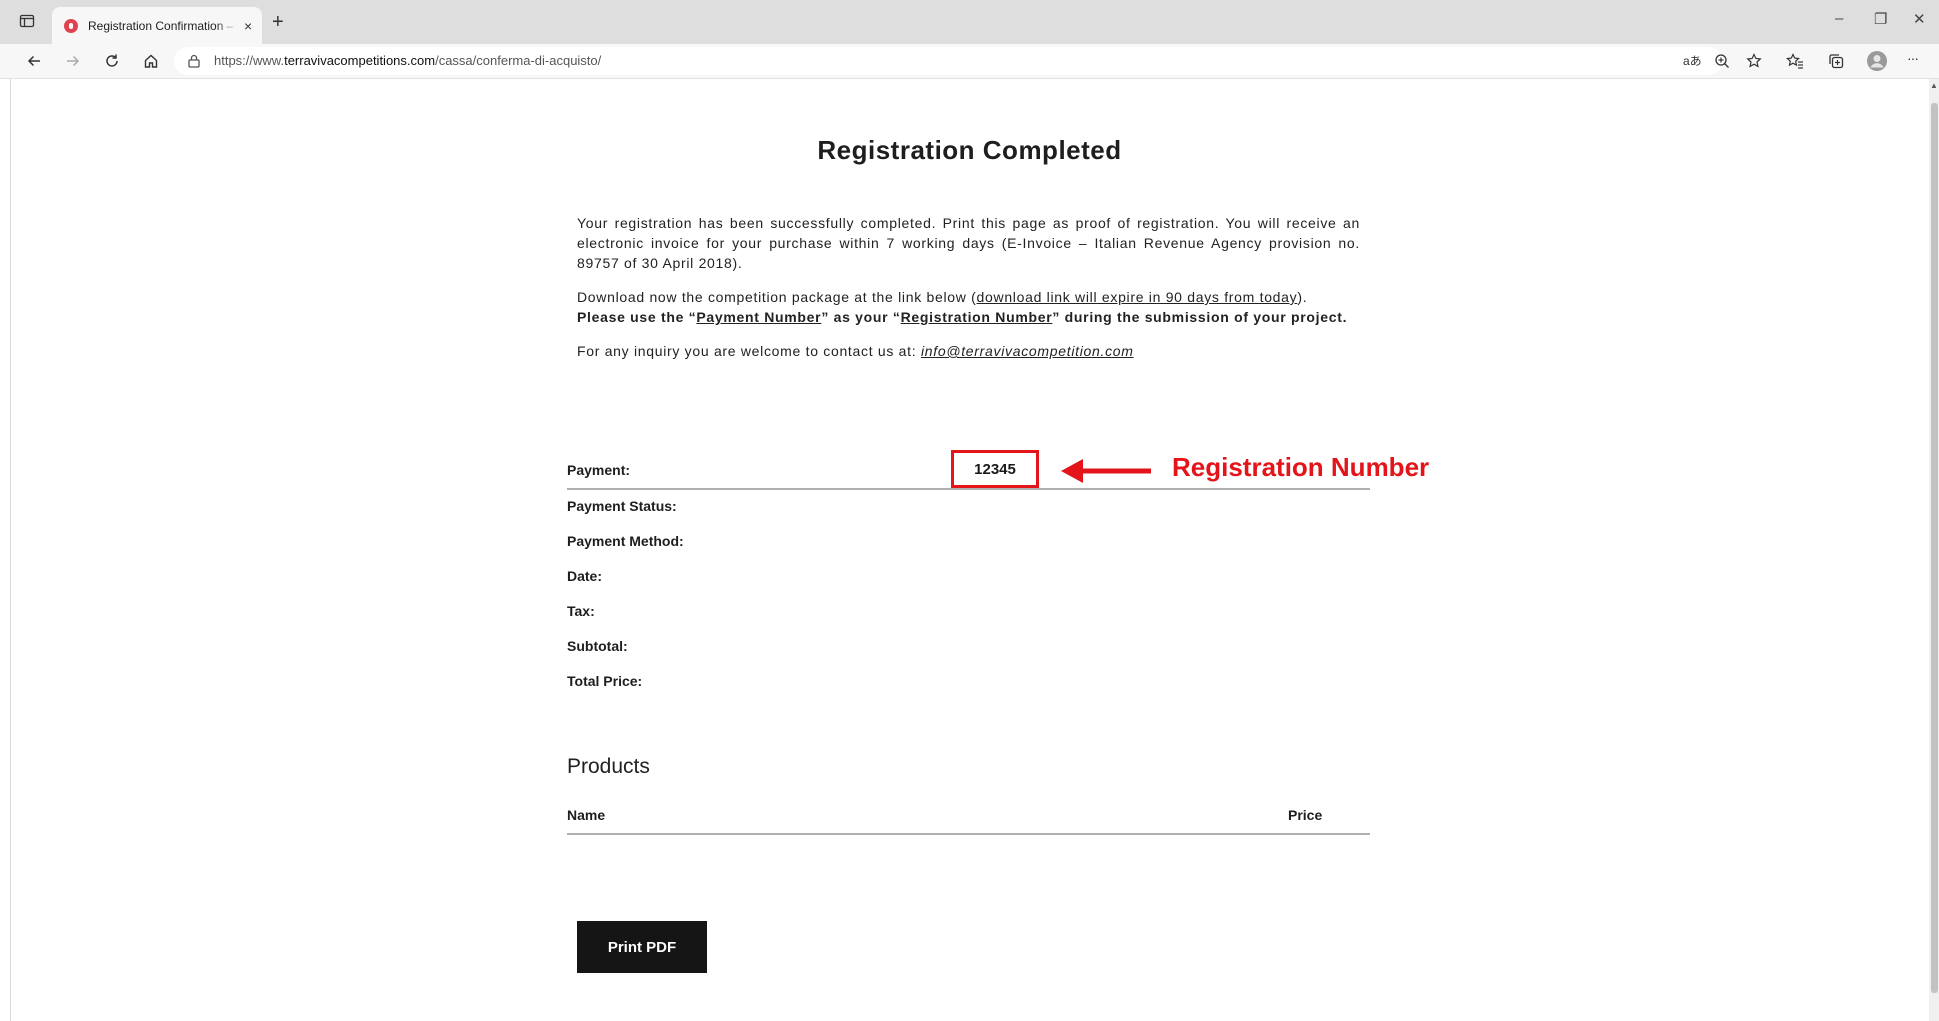 This screenshot has height=1021, width=1939. I want to click on download-text-end: )., so click(1302, 297).